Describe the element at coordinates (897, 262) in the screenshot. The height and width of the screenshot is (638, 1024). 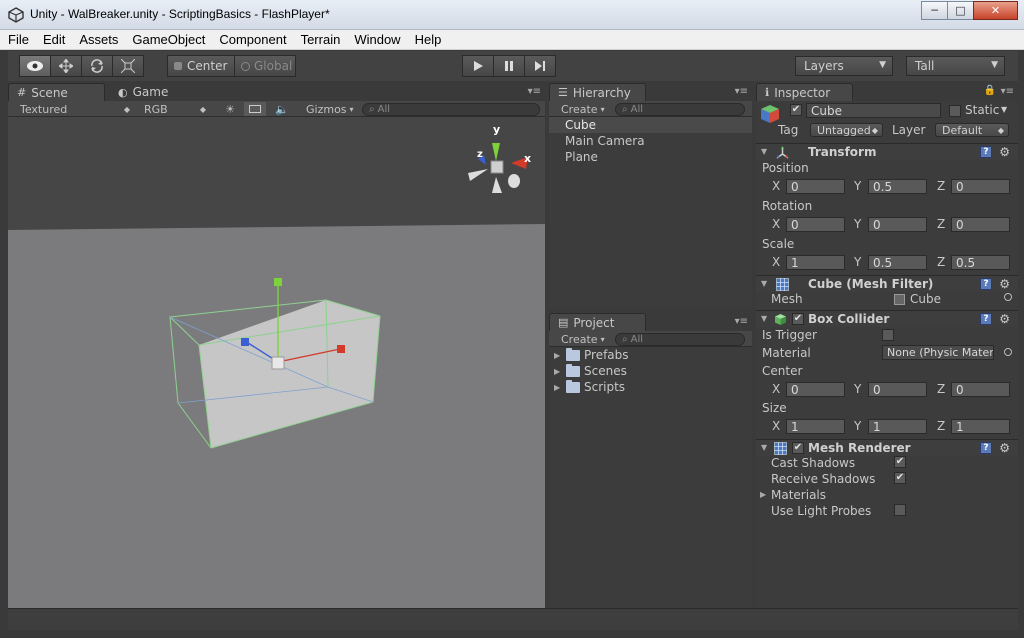
I see `scale-y-input: 0.5` at that location.